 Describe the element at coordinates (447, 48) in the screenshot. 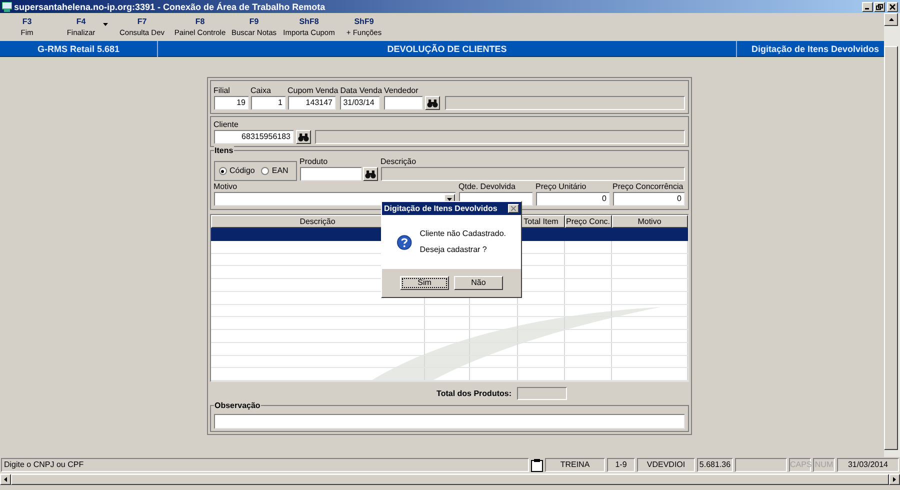

I see `screen-title: DEVOLUÇÃO DE CLIENTES` at that location.